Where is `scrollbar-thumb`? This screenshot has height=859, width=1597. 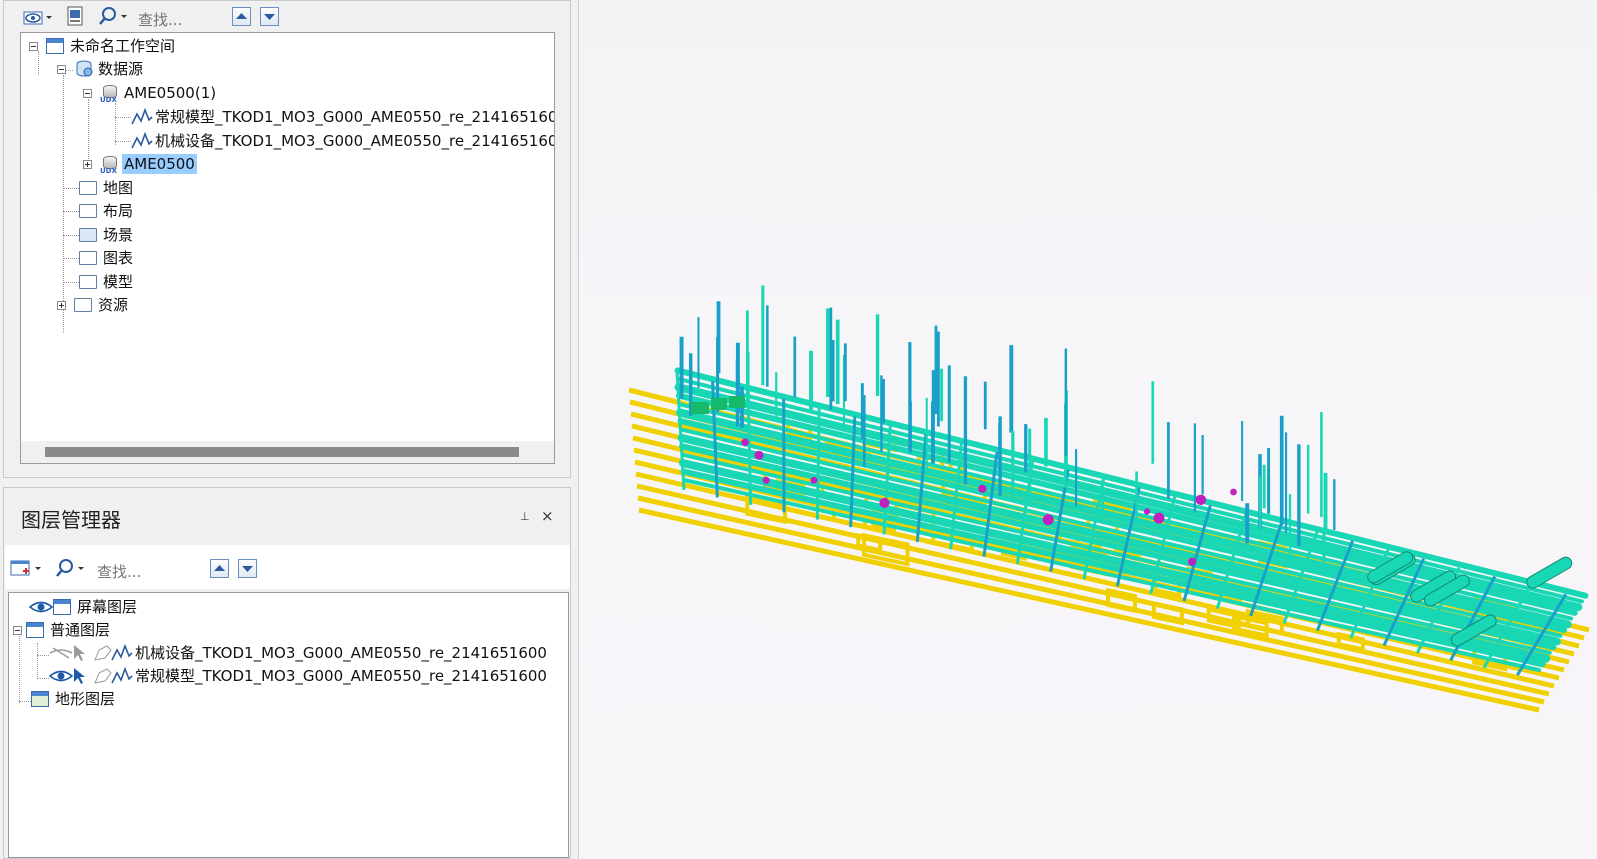 scrollbar-thumb is located at coordinates (282, 452).